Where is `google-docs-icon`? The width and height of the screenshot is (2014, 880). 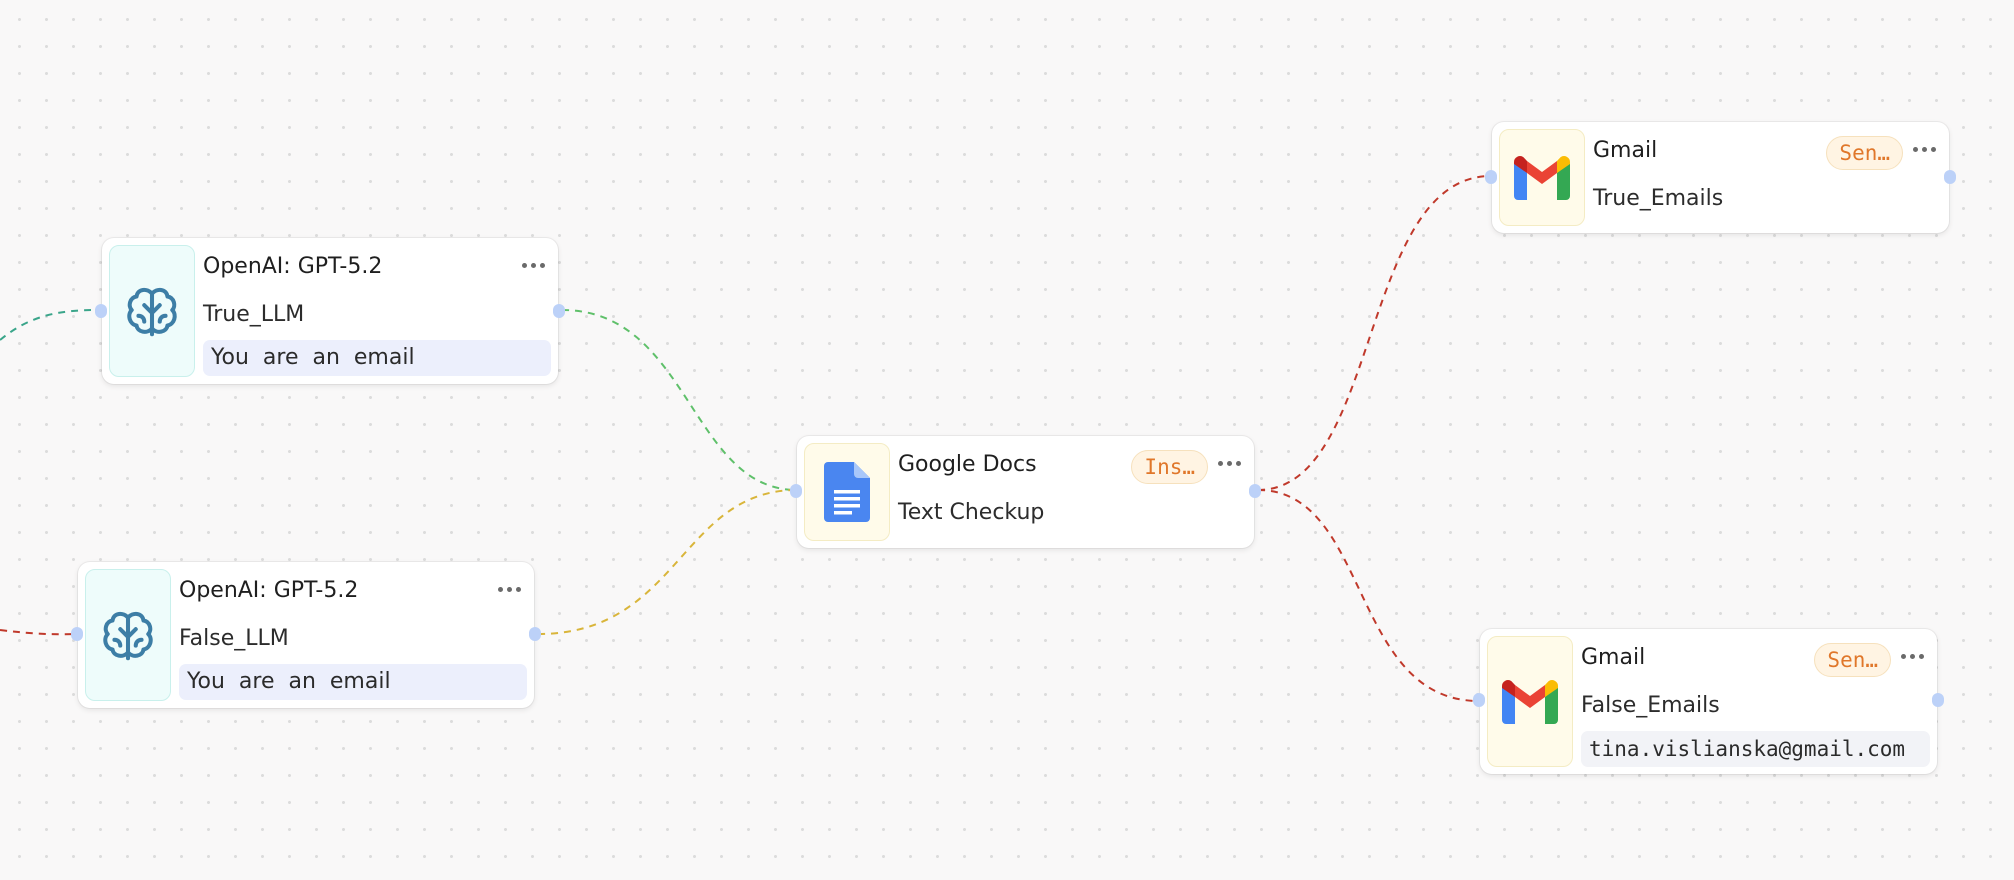 google-docs-icon is located at coordinates (847, 492).